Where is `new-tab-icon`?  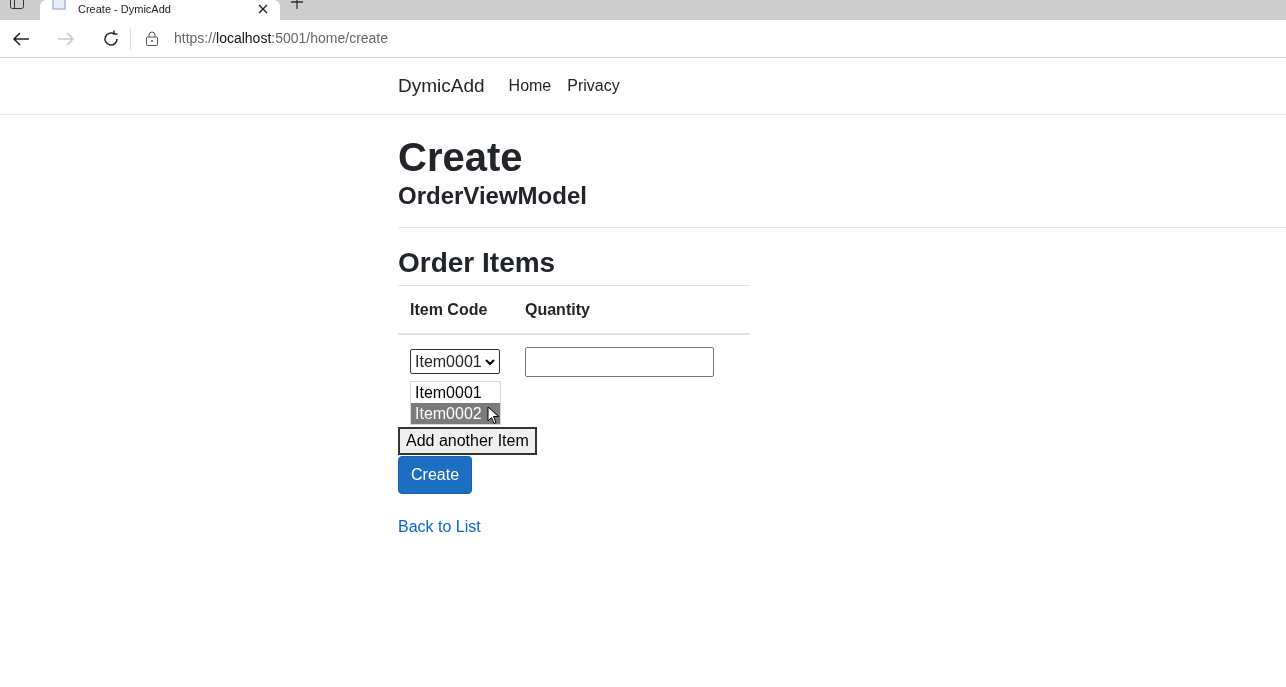
new-tab-icon is located at coordinates (297, 4).